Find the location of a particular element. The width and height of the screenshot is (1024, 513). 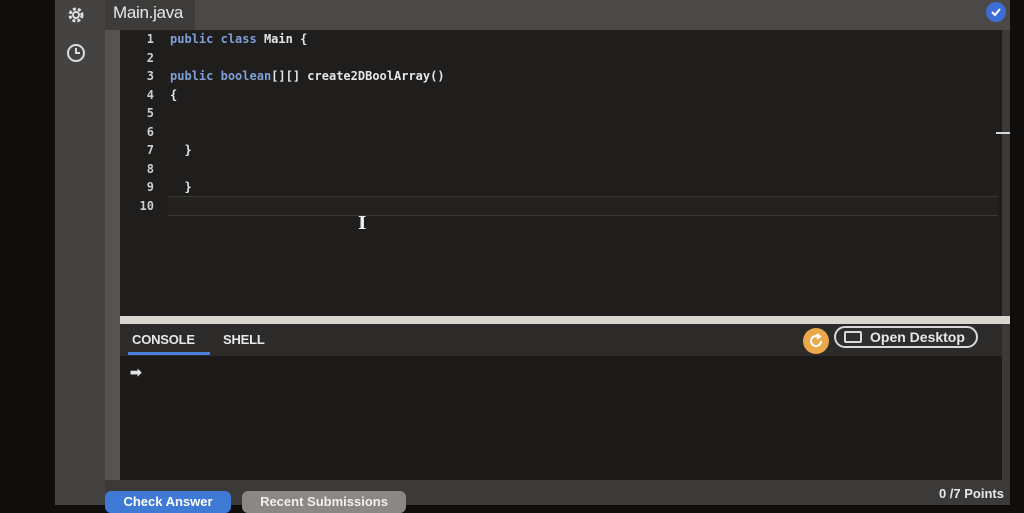

text-cursor-icon: I is located at coordinates (362, 223).